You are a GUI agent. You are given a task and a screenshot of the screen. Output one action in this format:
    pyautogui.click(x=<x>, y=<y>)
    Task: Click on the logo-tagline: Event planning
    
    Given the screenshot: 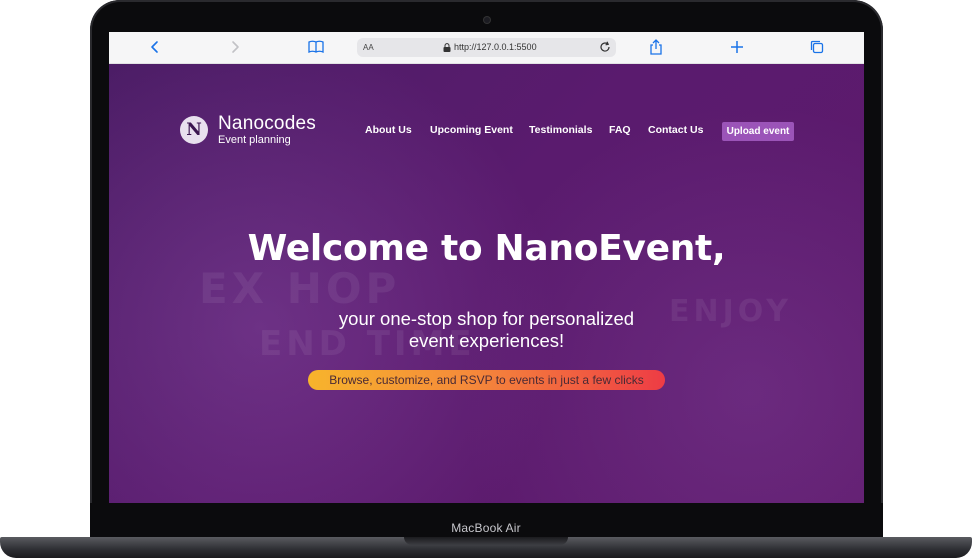 What is the action you would take?
    pyautogui.click(x=254, y=140)
    